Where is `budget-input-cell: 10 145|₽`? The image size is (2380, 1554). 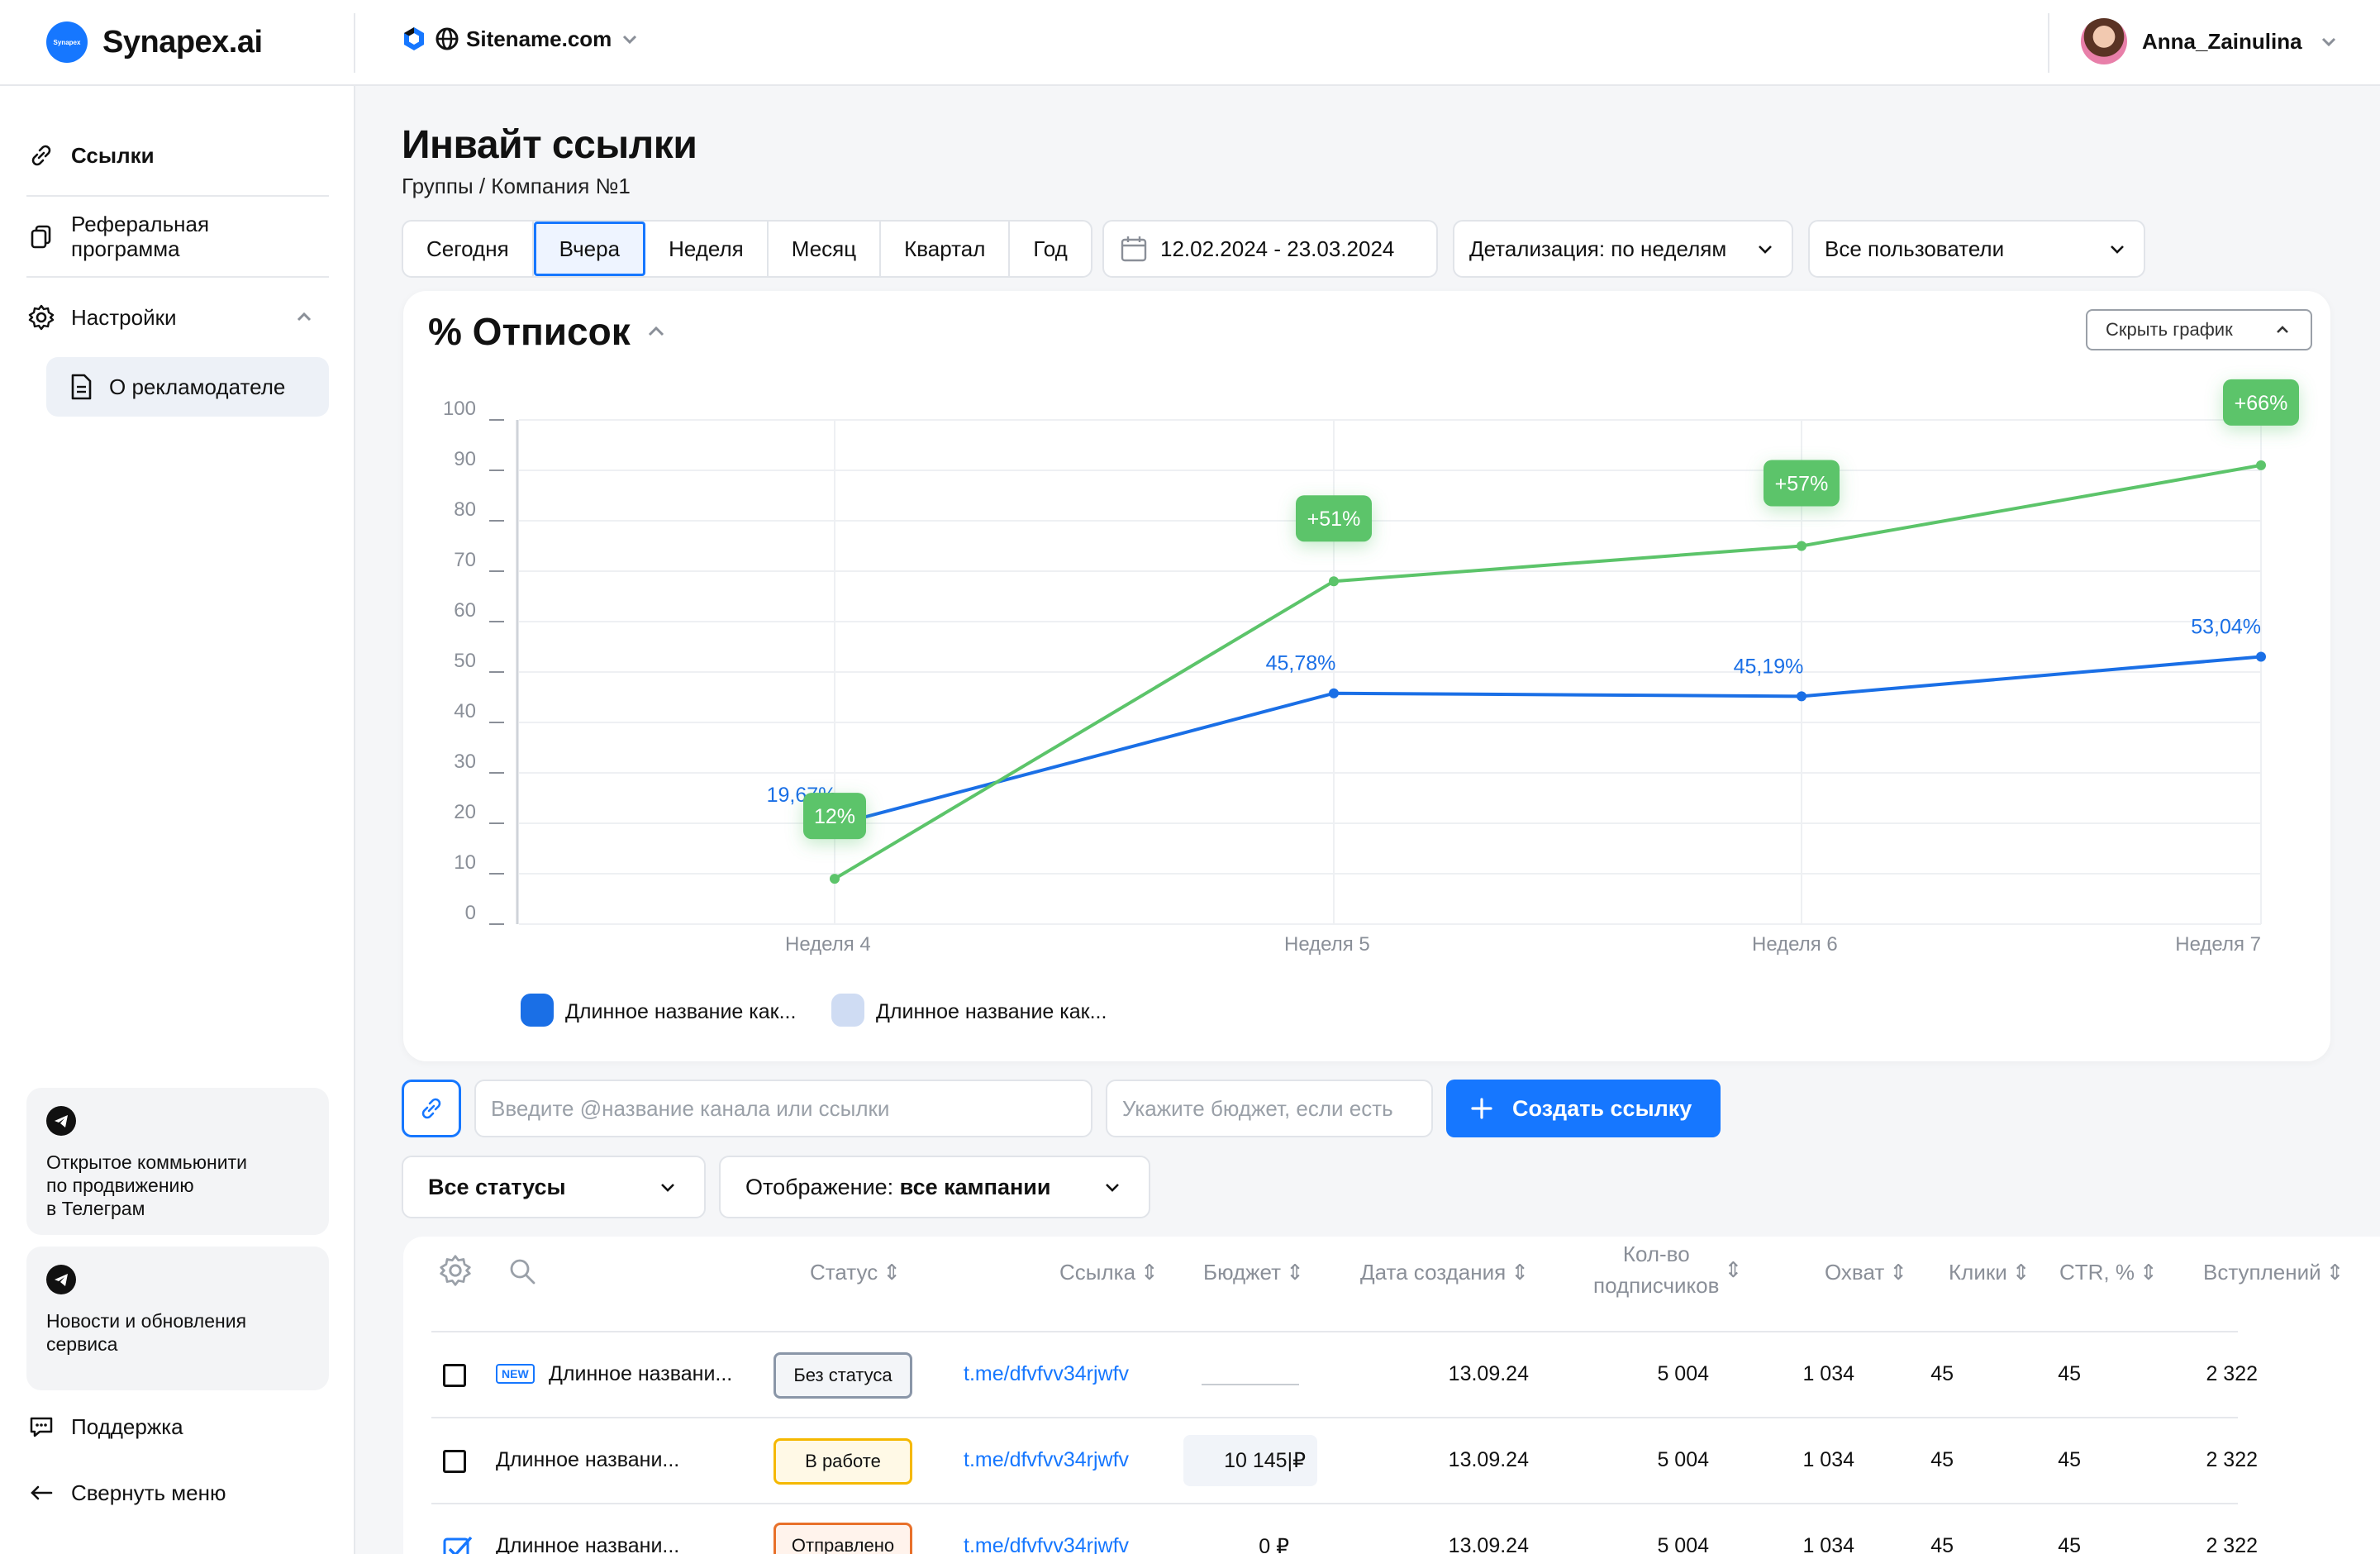 budget-input-cell: 10 145|₽ is located at coordinates (1250, 1460).